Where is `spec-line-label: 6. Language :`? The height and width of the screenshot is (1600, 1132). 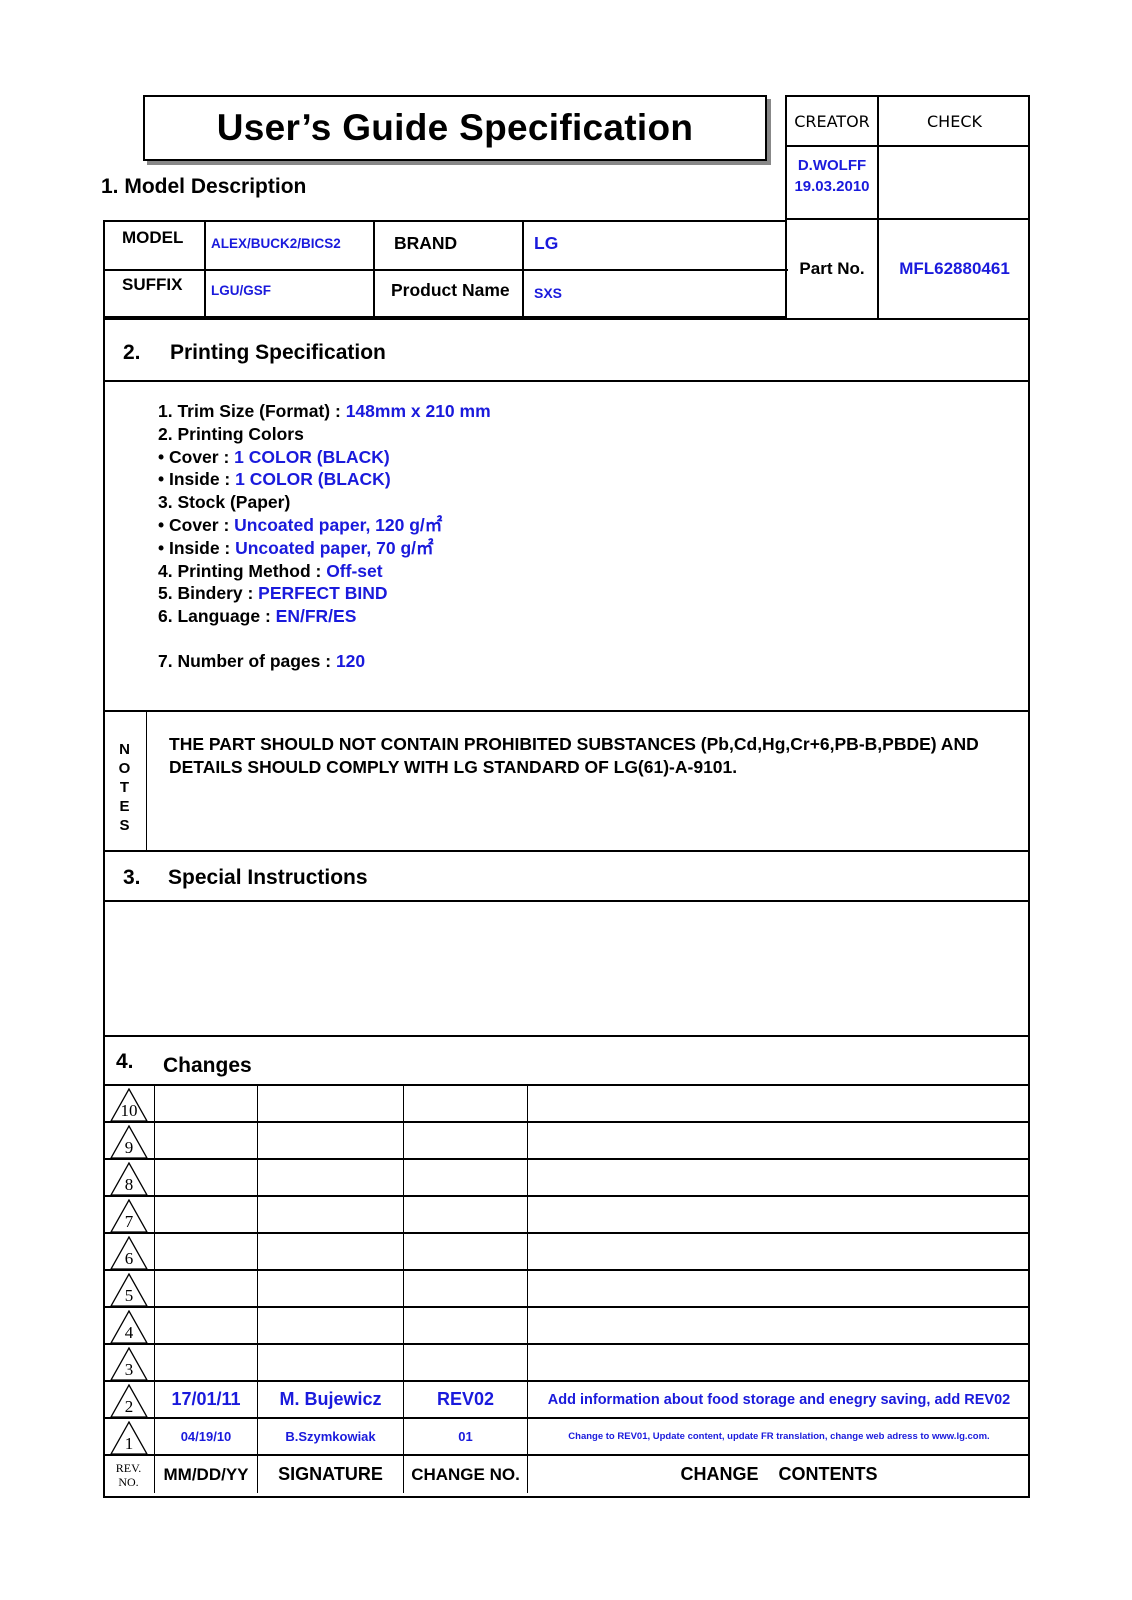 spec-line-label: 6. Language : is located at coordinates (217, 616).